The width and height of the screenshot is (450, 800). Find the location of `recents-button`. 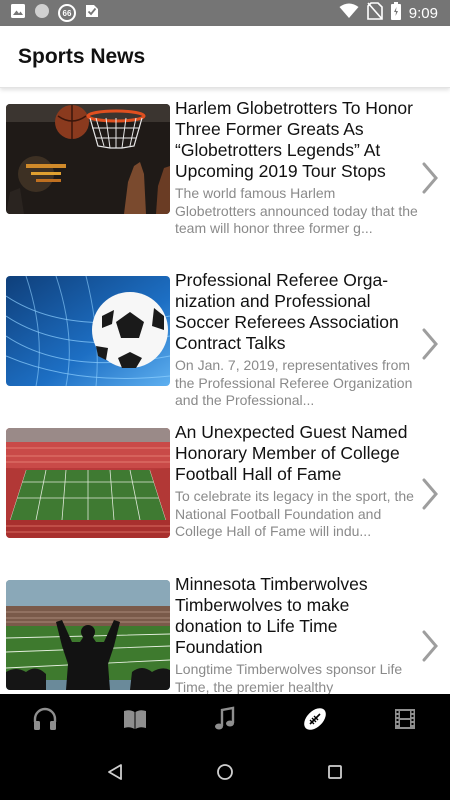

recents-button is located at coordinates (335, 774).